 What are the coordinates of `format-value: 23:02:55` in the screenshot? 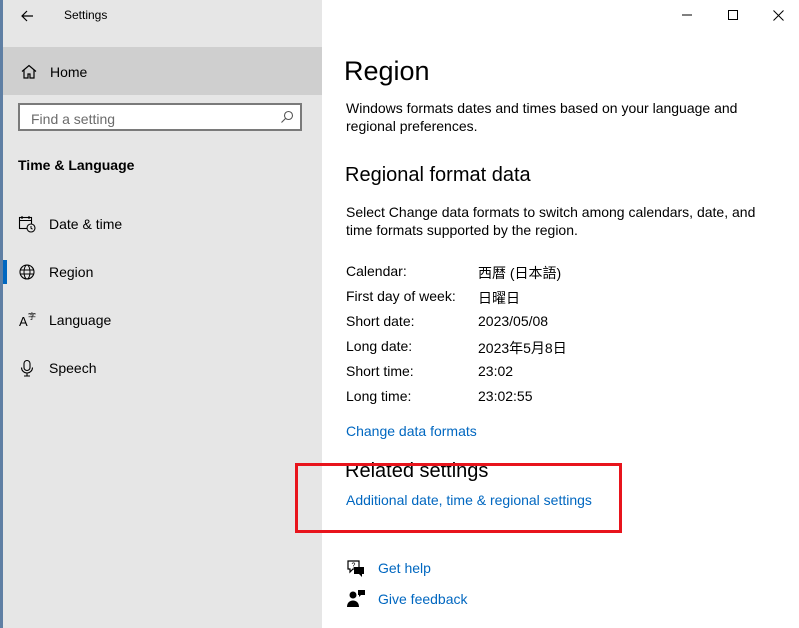 It's located at (505, 396).